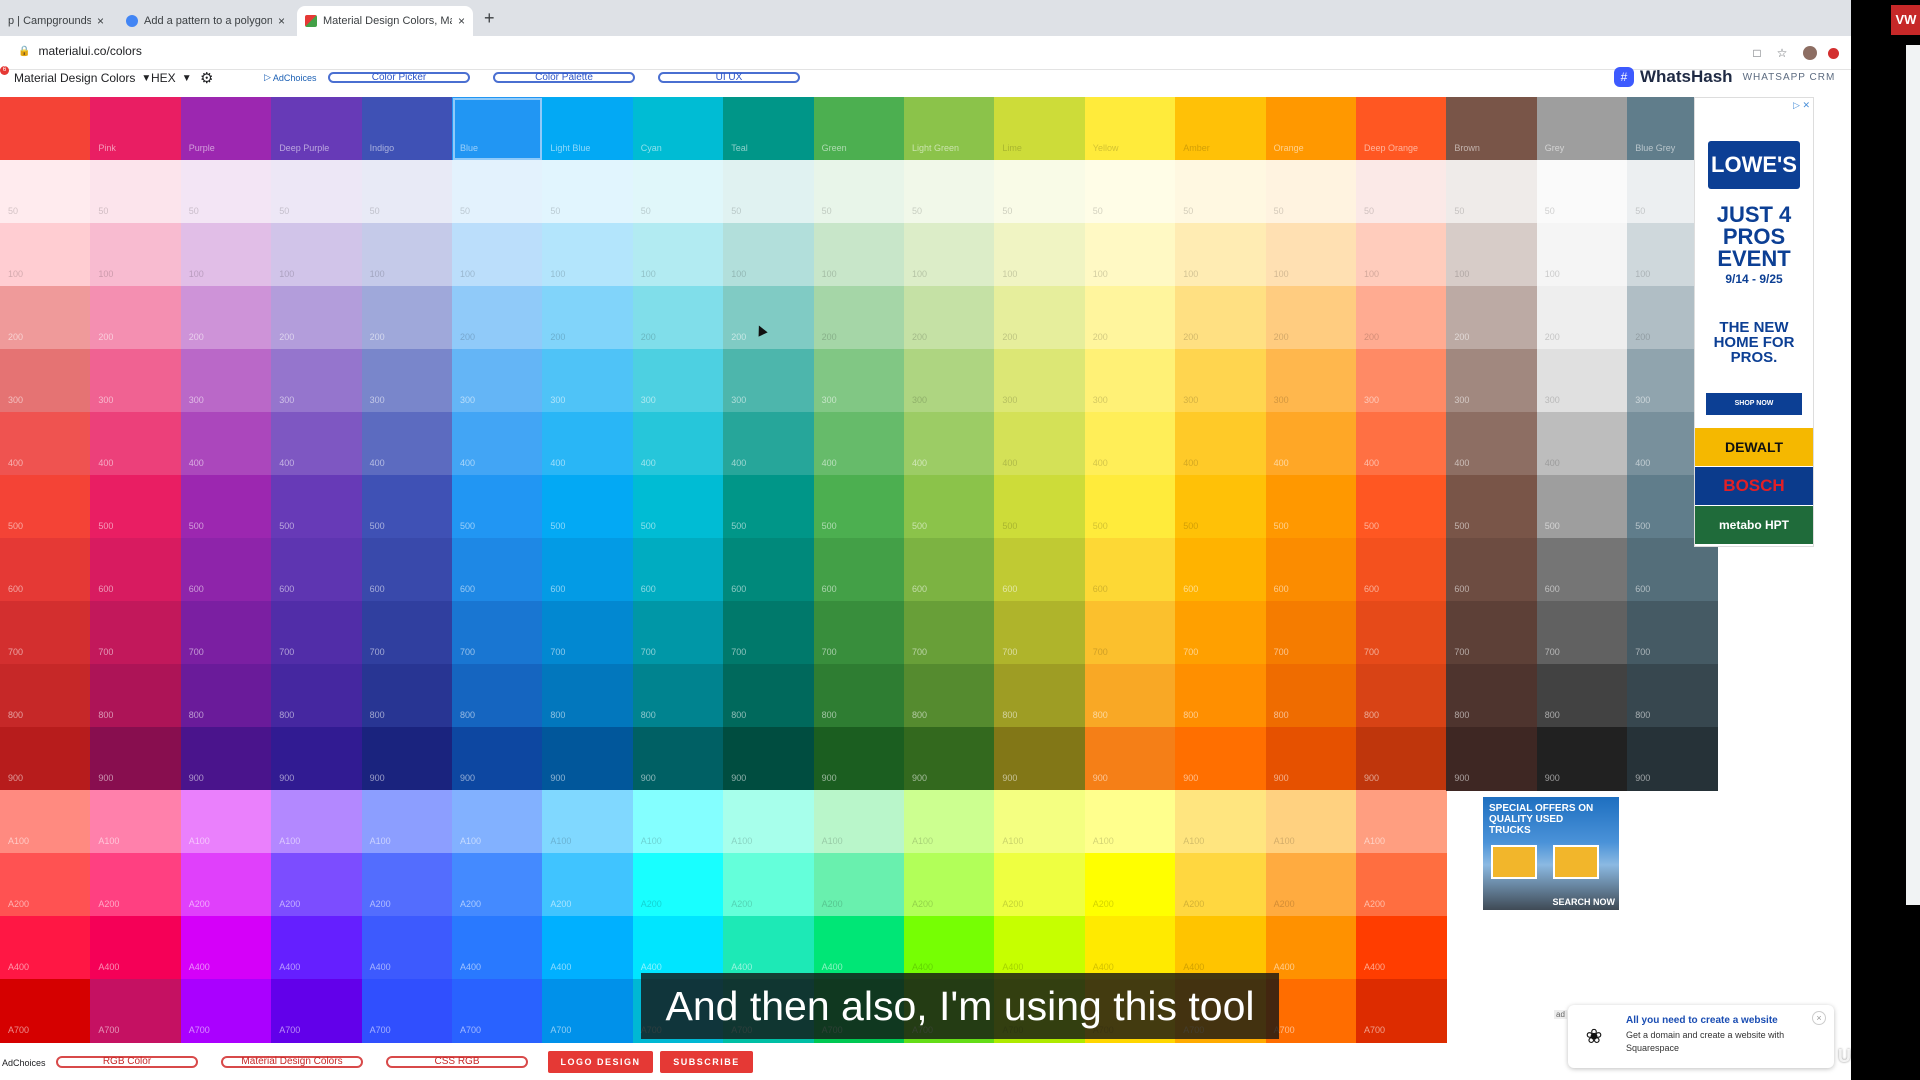 This screenshot has width=1920, height=1080. I want to click on color-swatch: Yellow, so click(1130, 129).